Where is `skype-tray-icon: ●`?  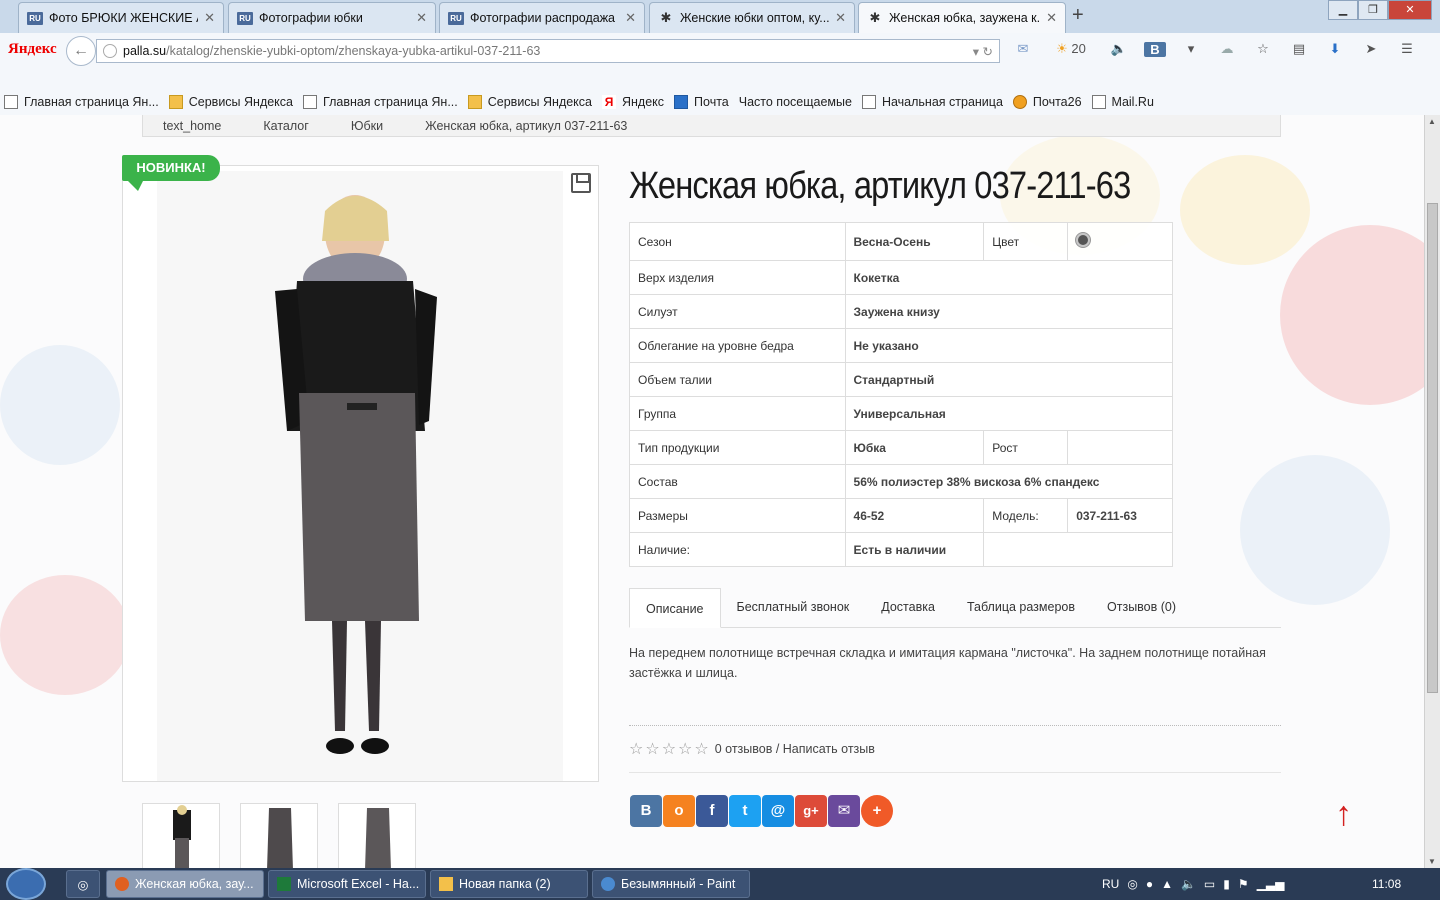
skype-tray-icon: ● is located at coordinates (1149, 884).